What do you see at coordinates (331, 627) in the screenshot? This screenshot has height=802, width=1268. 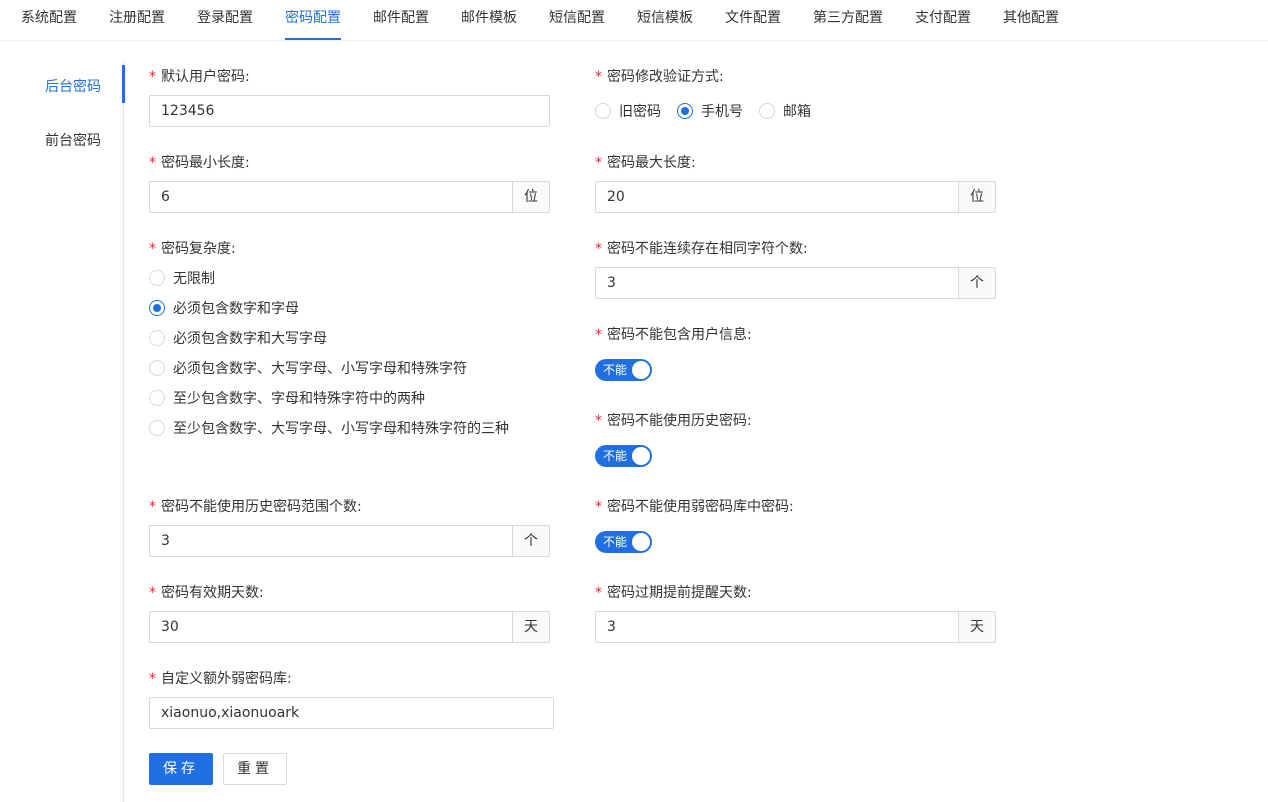 I see `valid-days-input: 30` at bounding box center [331, 627].